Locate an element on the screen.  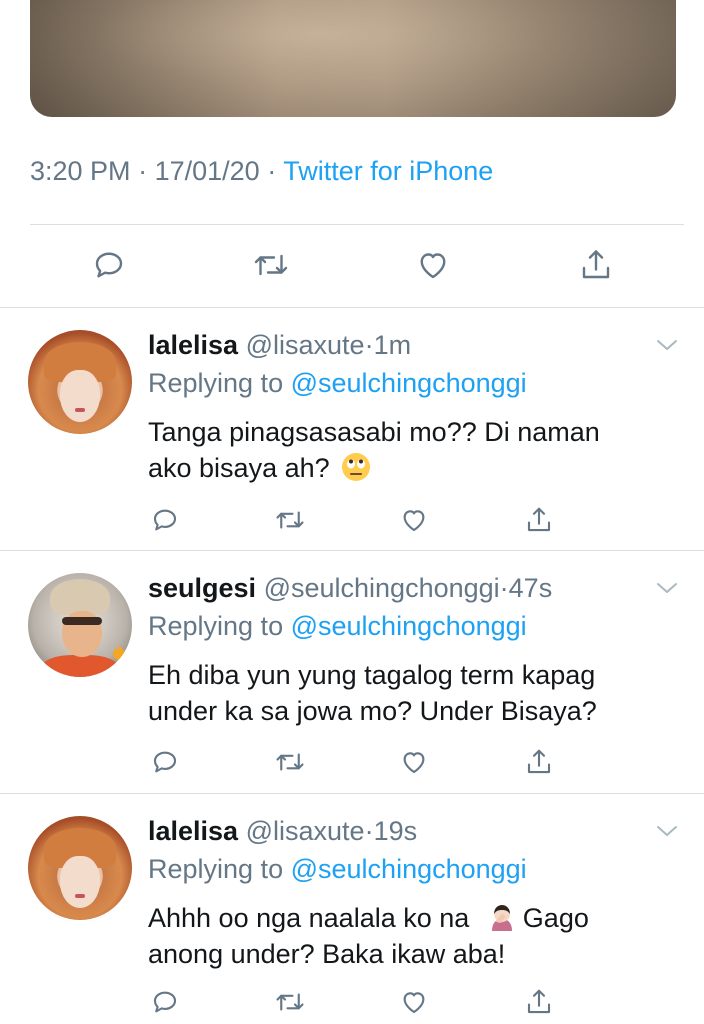
reply-text-segment: Gago is located at coordinates (555, 918).